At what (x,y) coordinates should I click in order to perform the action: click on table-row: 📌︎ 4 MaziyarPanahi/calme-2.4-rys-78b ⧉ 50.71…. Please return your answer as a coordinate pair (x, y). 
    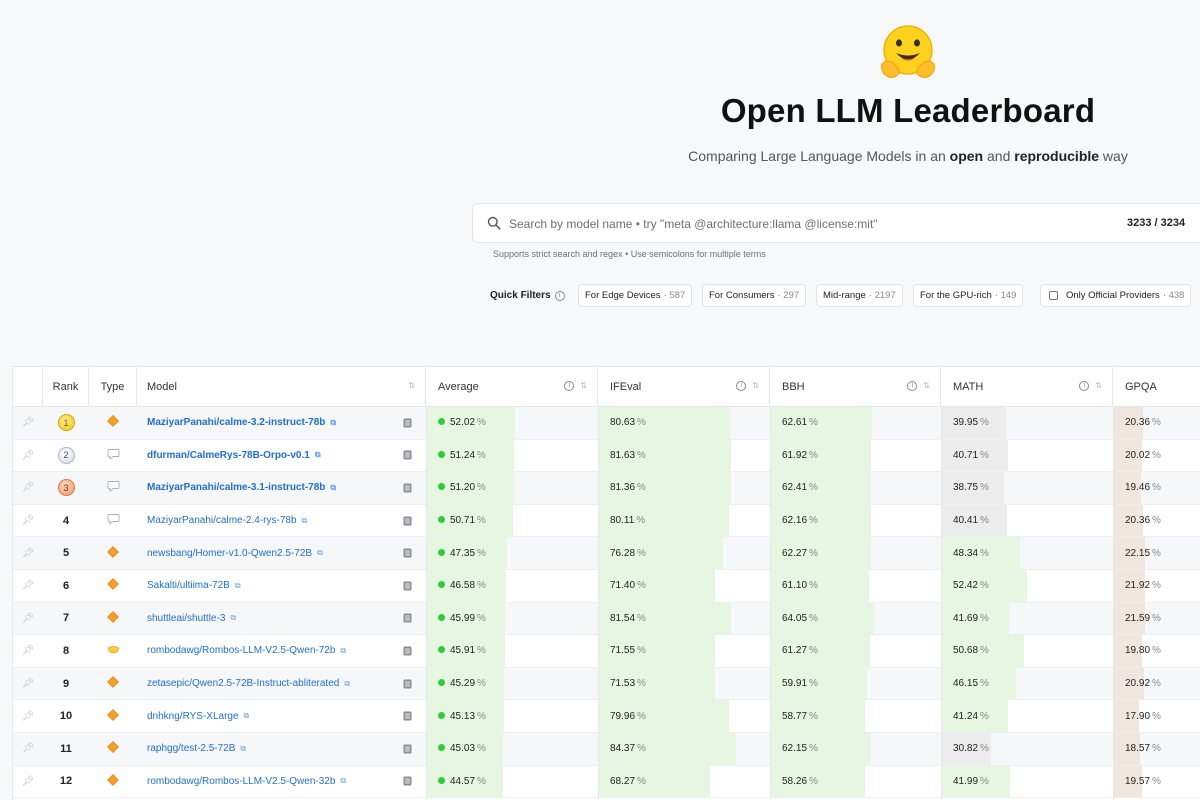
    Looking at the image, I should click on (606, 521).